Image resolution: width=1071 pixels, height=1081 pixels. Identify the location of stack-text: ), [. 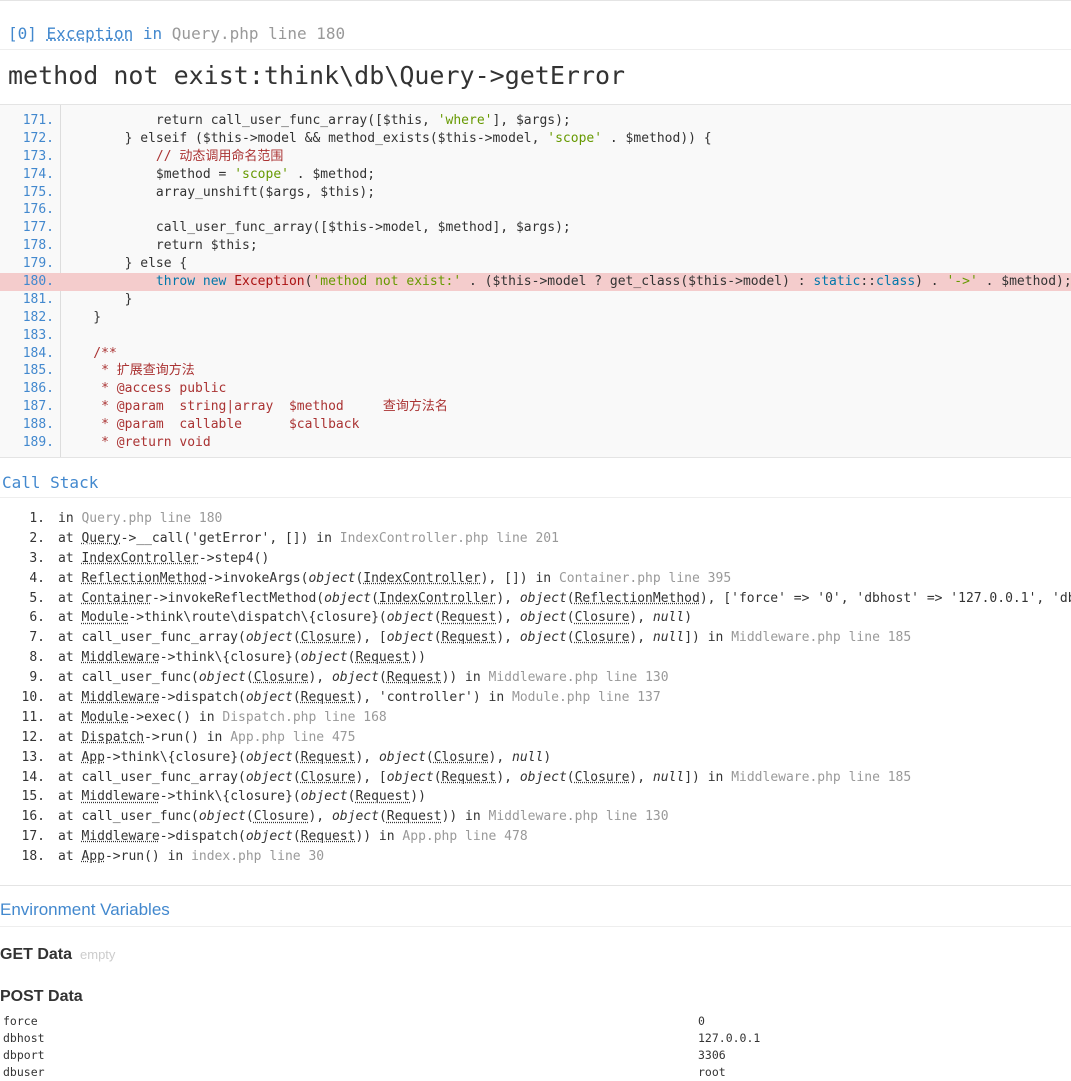
(371, 638).